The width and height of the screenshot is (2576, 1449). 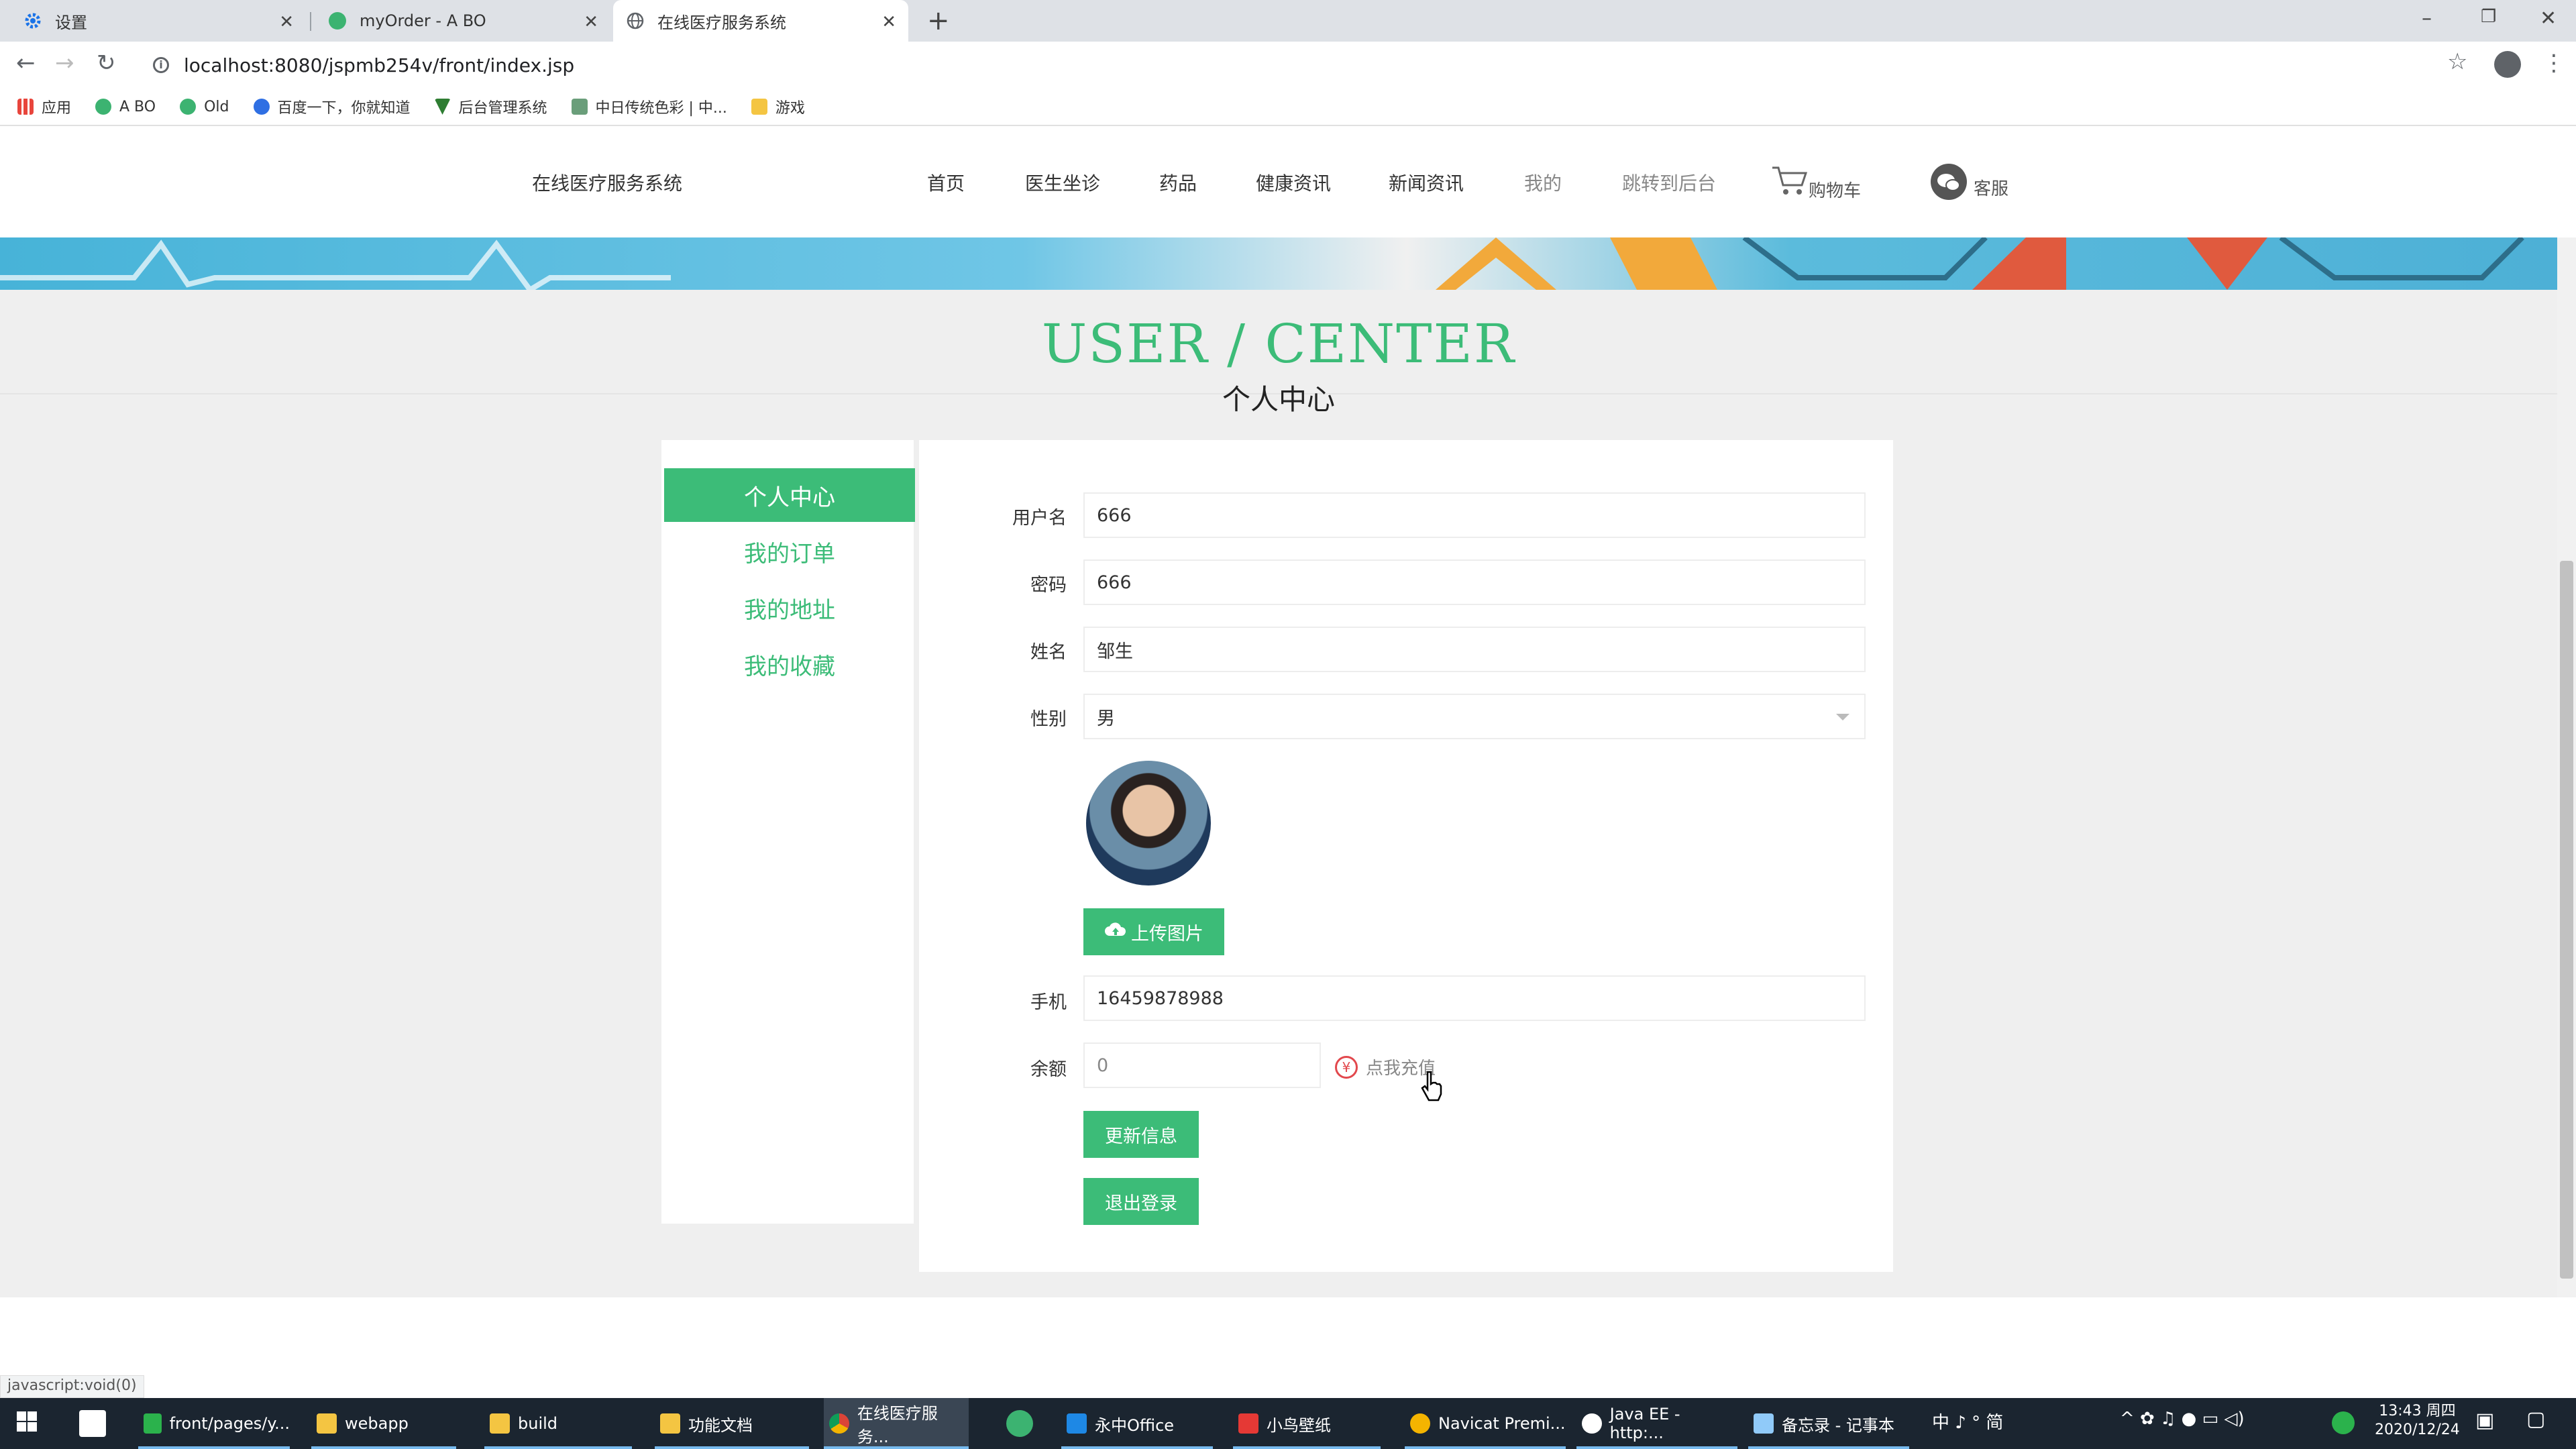 What do you see at coordinates (44, 106) in the screenshot?
I see `bookmark-apps: 应用` at bounding box center [44, 106].